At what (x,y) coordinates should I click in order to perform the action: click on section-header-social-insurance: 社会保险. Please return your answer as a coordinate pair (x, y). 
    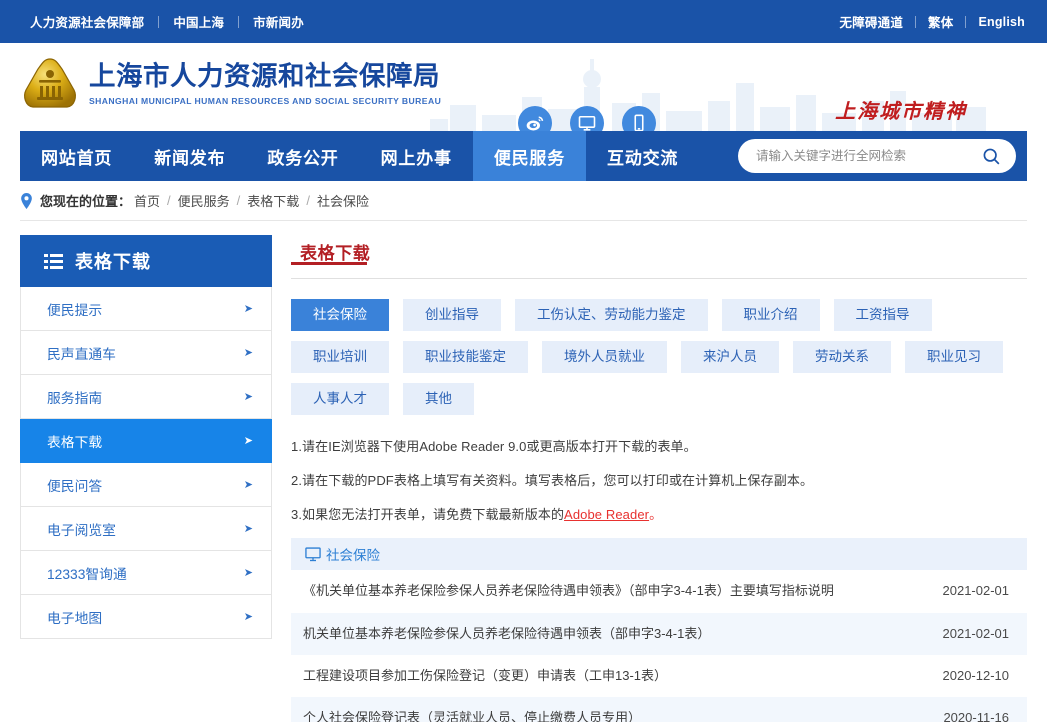
    Looking at the image, I should click on (659, 554).